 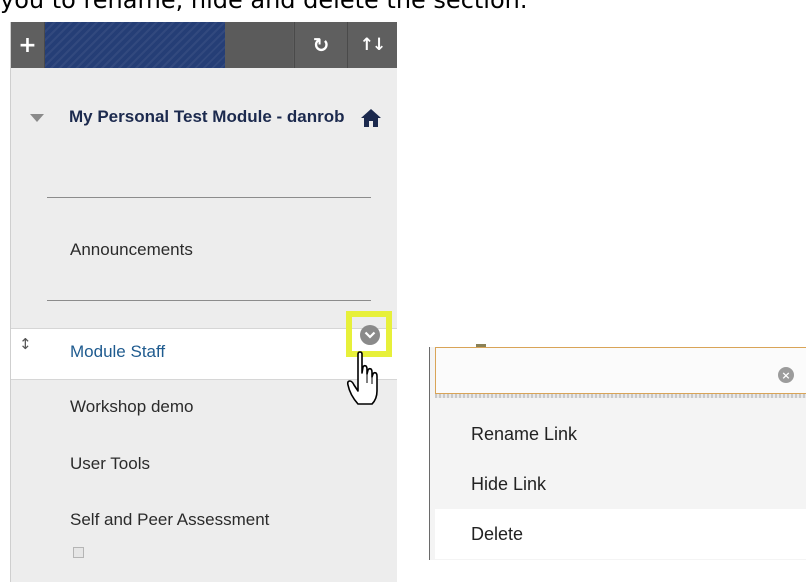 What do you see at coordinates (169, 520) in the screenshot?
I see `menu-item-self-and-peer-assessment: Self and Peer Assessment` at bounding box center [169, 520].